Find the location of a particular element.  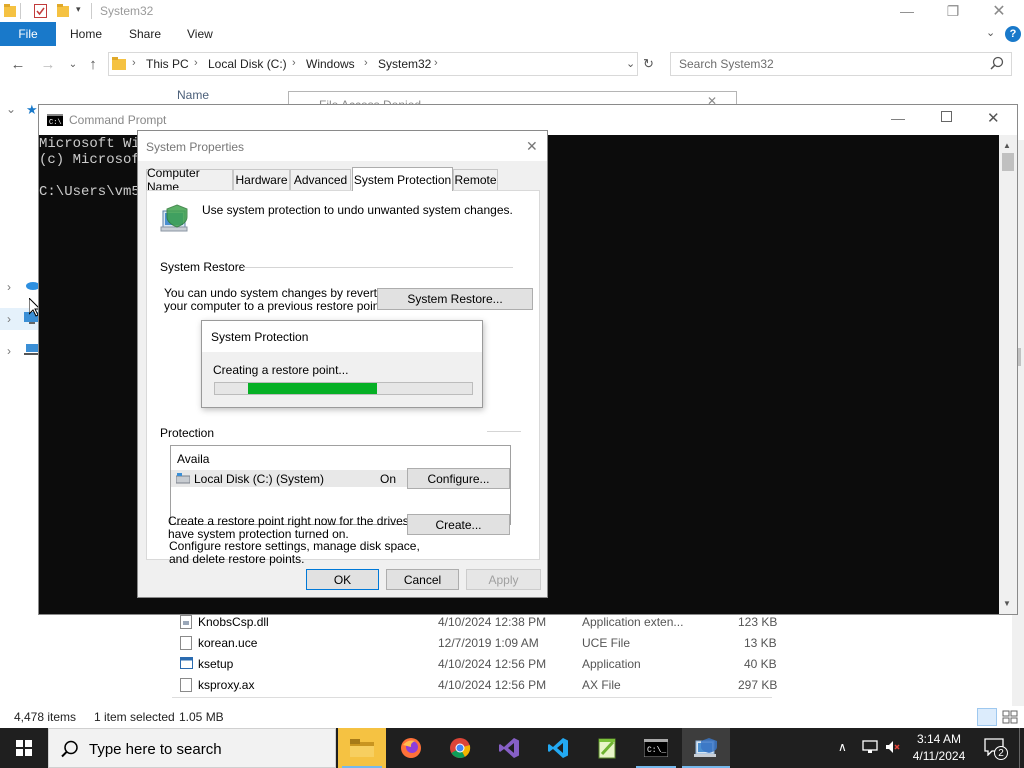

cmd-close-button: ✕ is located at coordinates (993, 118).